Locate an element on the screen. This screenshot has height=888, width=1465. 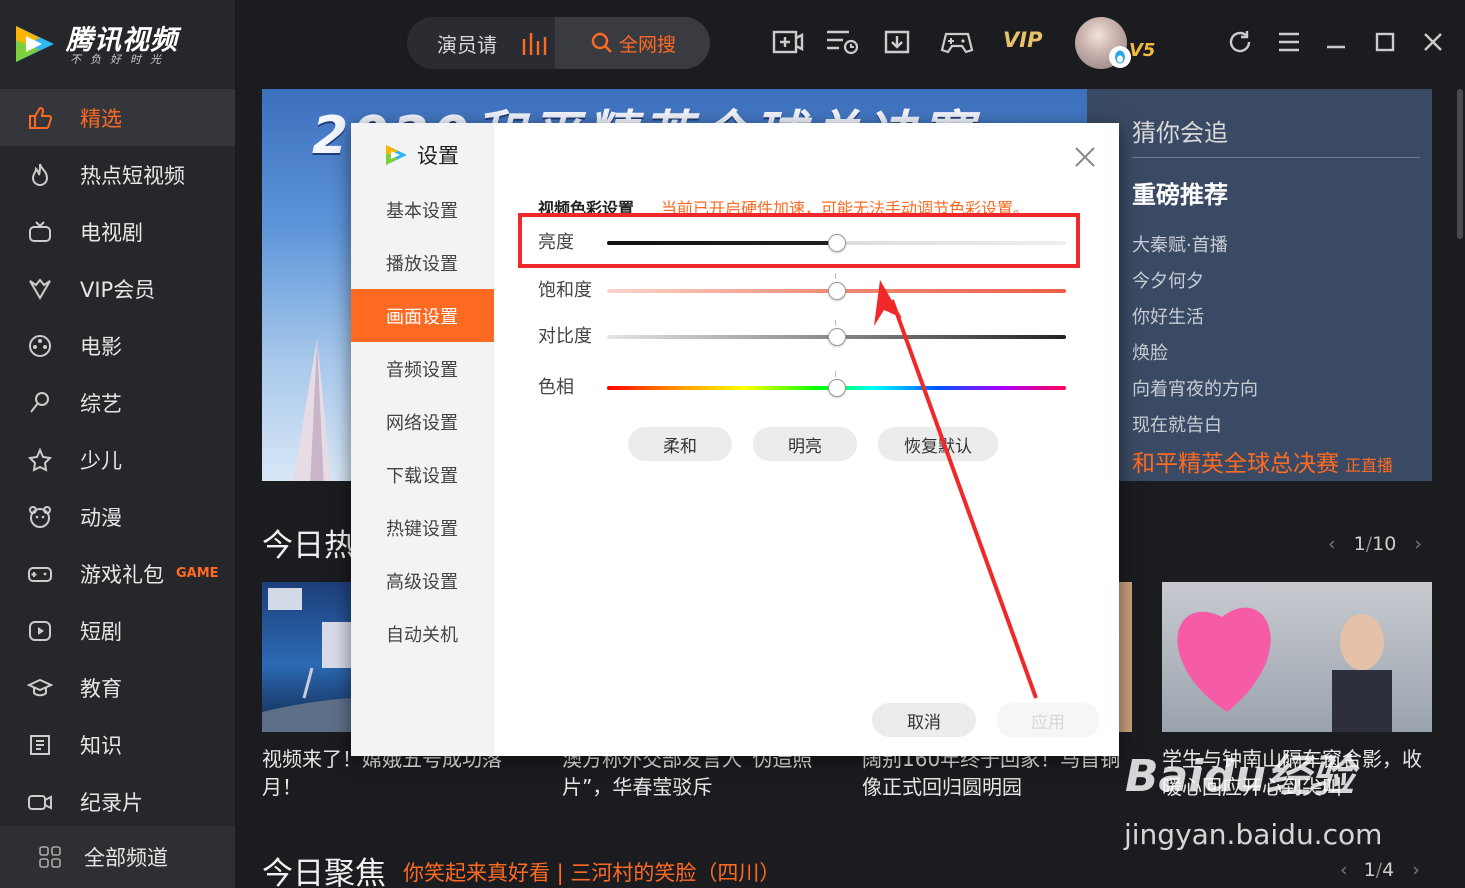
saturation-slider-thumb is located at coordinates (836, 291).